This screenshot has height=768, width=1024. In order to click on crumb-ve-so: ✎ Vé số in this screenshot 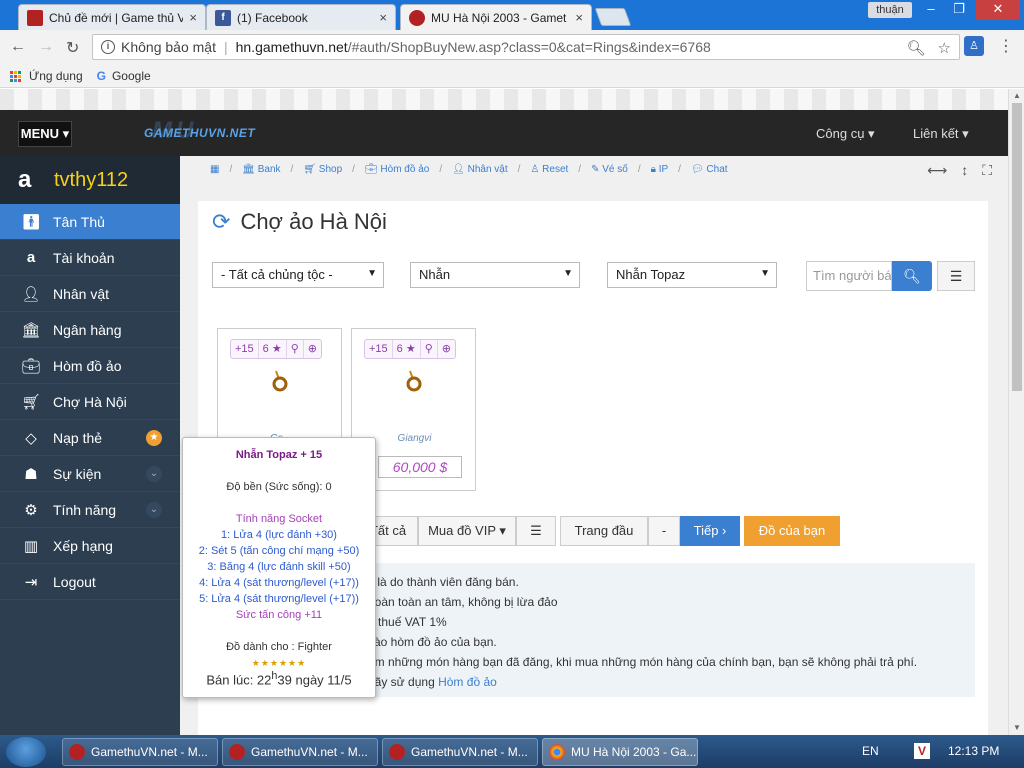, I will do `click(609, 169)`.